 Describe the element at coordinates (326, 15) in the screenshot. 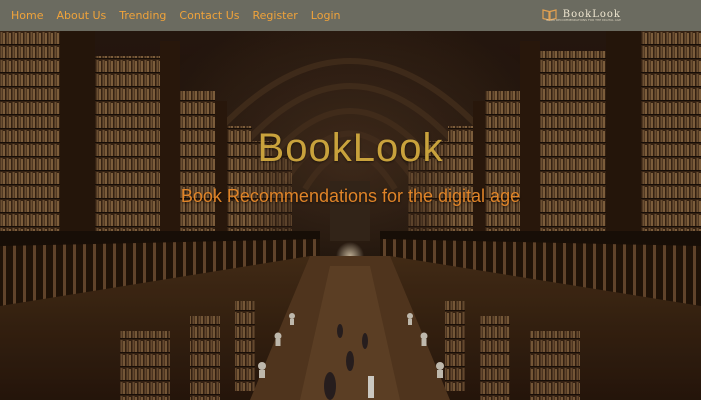

I see `nav-login-link: Login` at that location.